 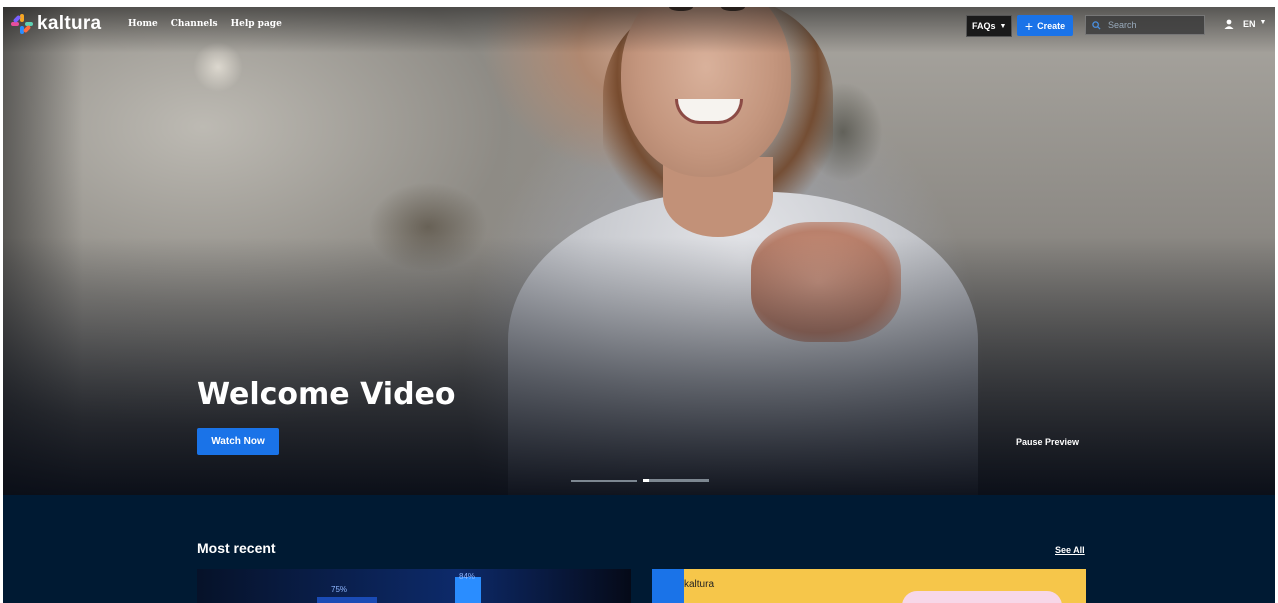 I want to click on search-input, so click(x=1153, y=25).